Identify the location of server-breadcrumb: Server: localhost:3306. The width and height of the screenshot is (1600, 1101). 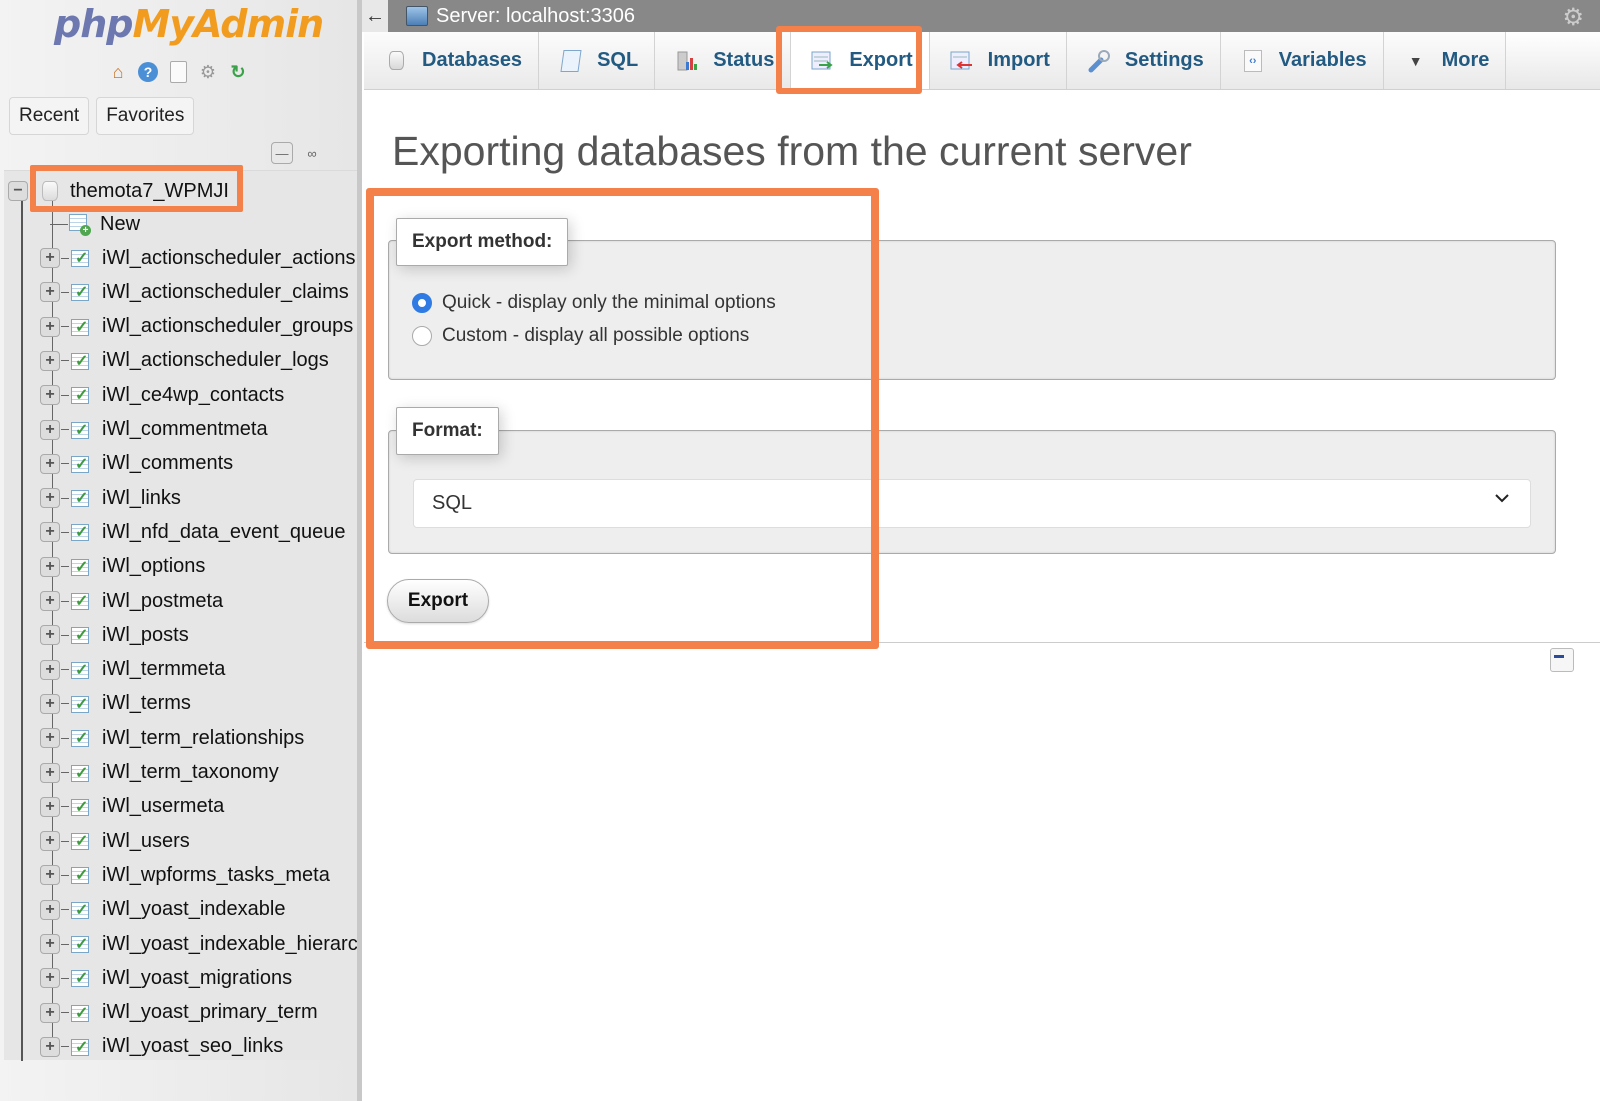
(535, 16).